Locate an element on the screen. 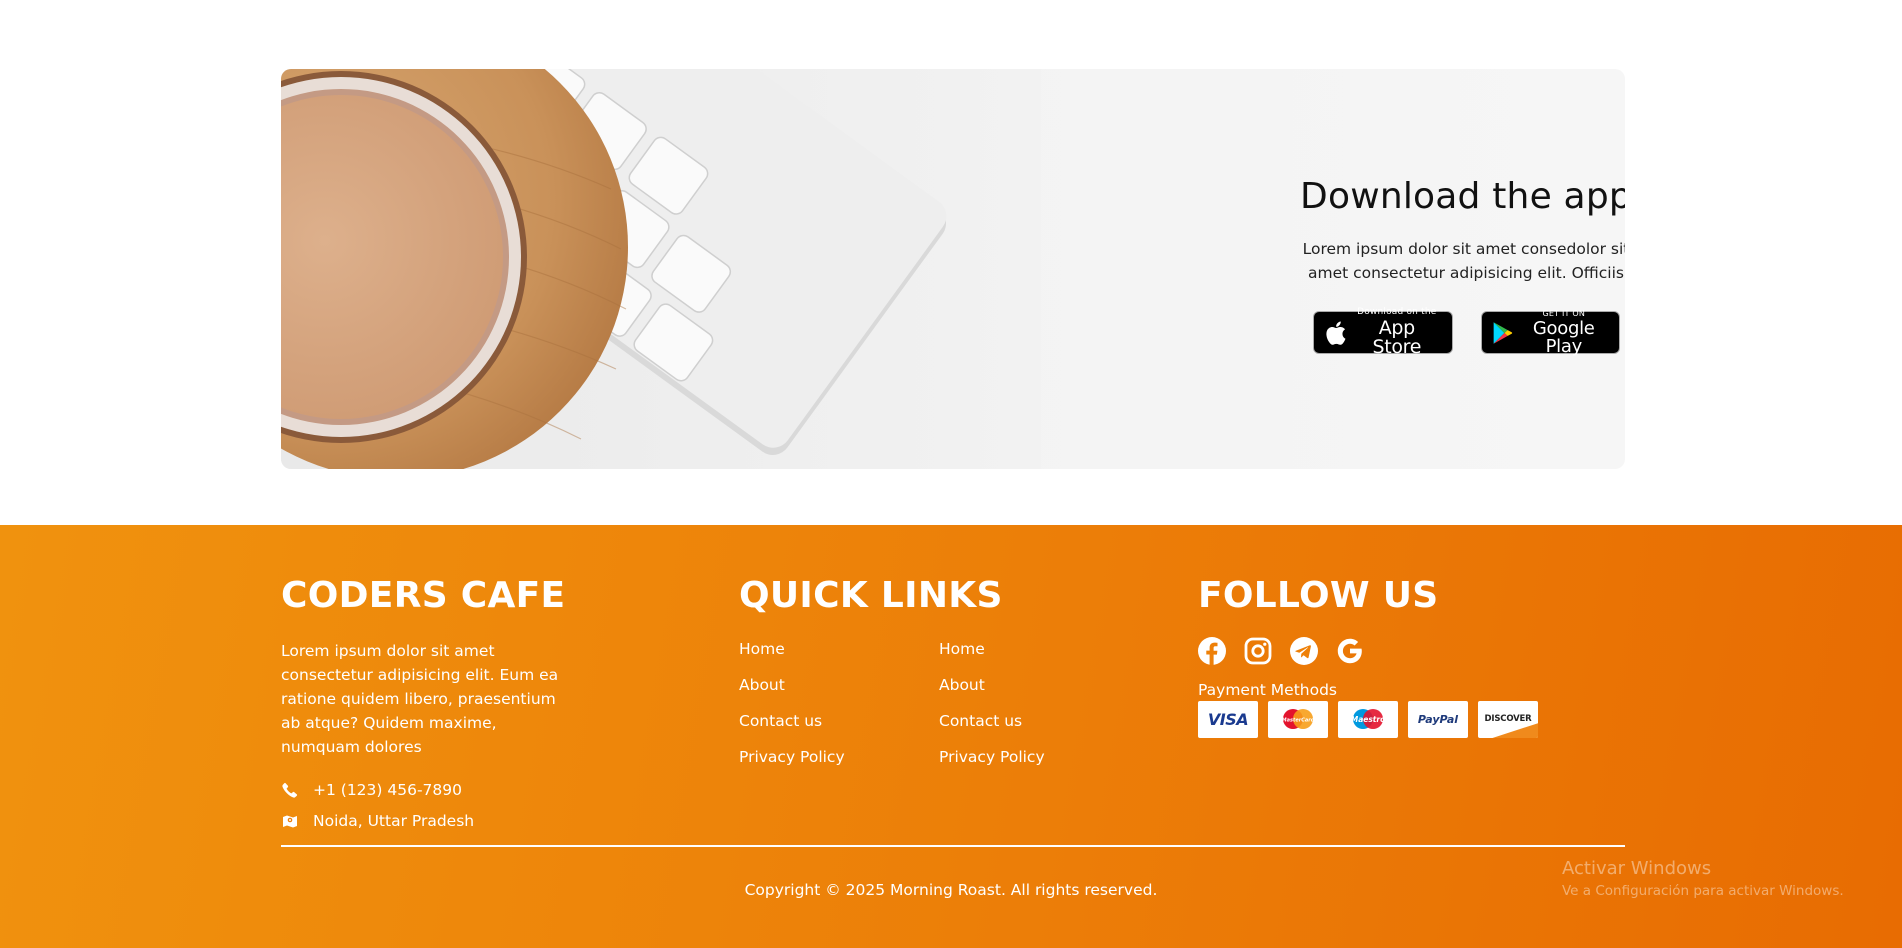 This screenshot has height=948, width=1902. instagram-icon is located at coordinates (1258, 651).